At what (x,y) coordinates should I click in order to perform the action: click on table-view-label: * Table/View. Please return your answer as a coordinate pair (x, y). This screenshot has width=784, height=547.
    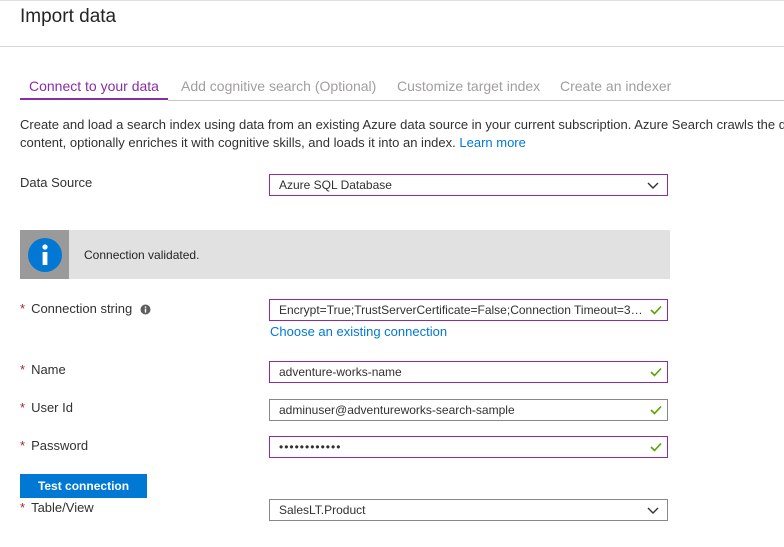
    Looking at the image, I should click on (57, 507).